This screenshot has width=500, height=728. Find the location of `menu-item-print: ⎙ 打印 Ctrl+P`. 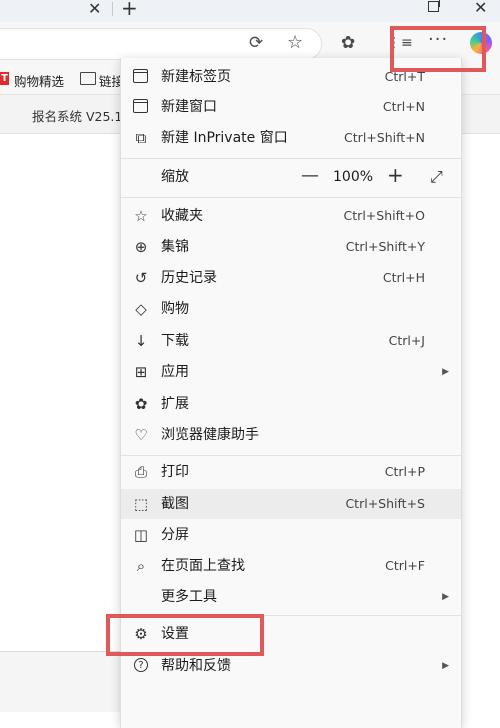

menu-item-print: ⎙ 打印 Ctrl+P is located at coordinates (291, 472).